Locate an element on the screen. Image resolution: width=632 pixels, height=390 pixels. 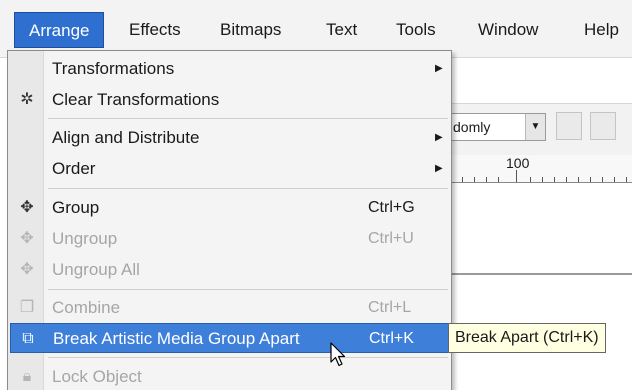
menu-item-shortcut: Ctrl+L is located at coordinates (390, 307).